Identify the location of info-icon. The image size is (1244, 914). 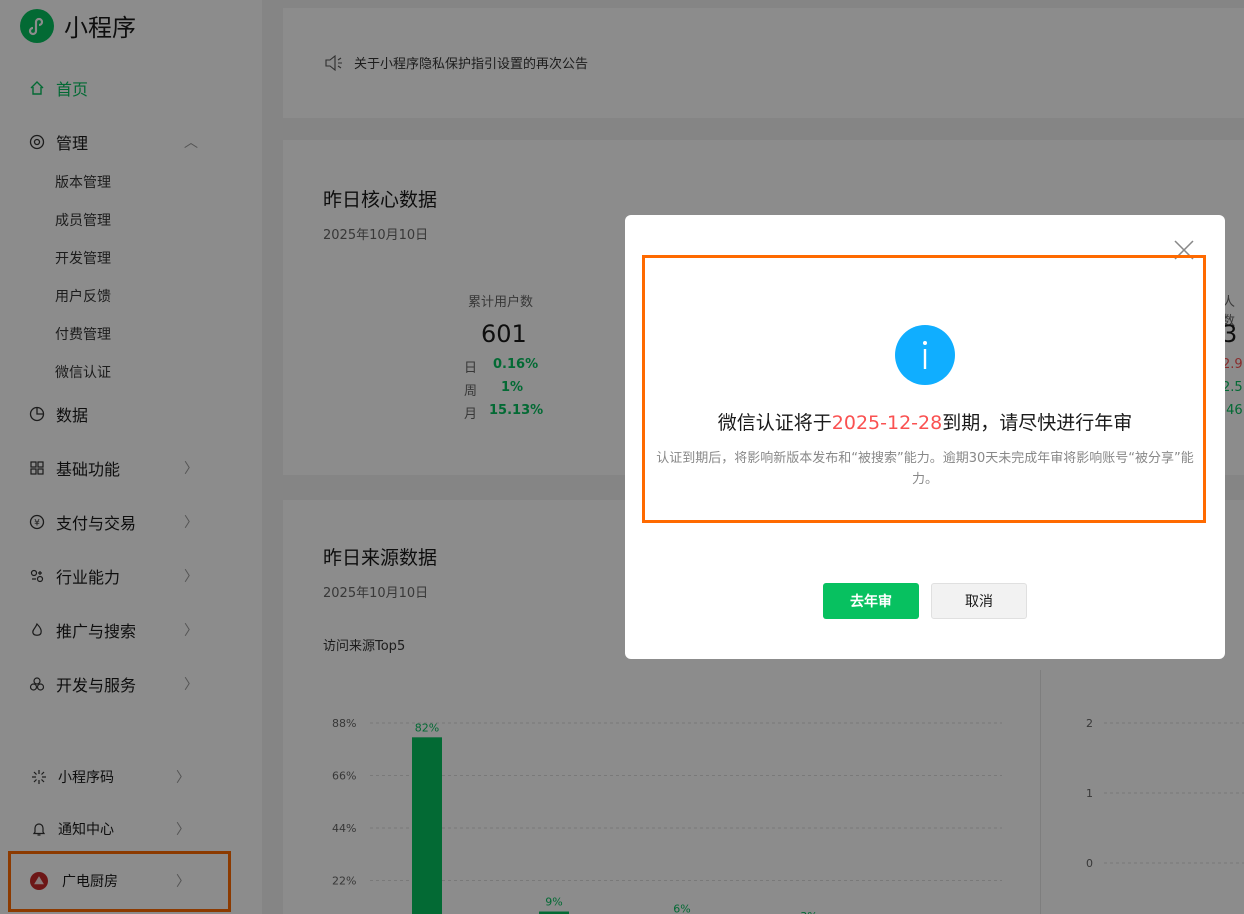
(925, 355).